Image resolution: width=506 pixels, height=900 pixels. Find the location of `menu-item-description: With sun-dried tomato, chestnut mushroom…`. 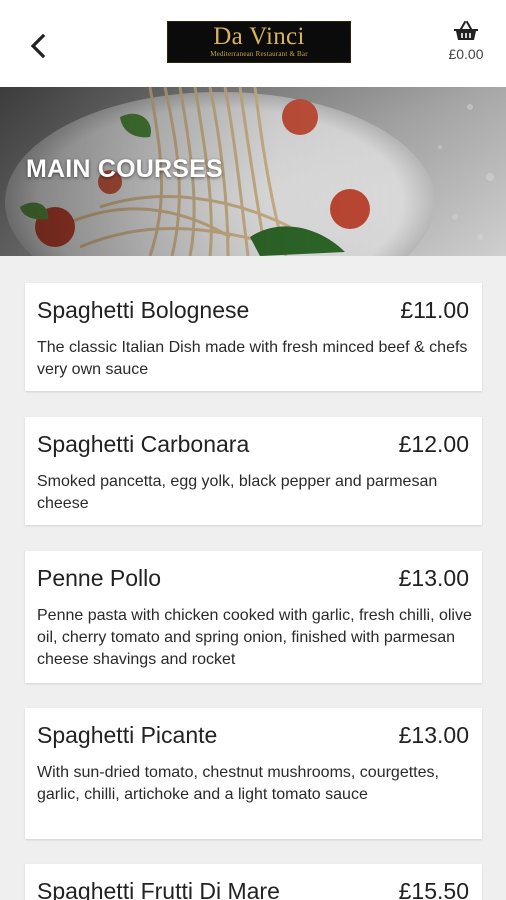

menu-item-description: With sun-dried tomato, chestnut mushroom… is located at coordinates (238, 783).